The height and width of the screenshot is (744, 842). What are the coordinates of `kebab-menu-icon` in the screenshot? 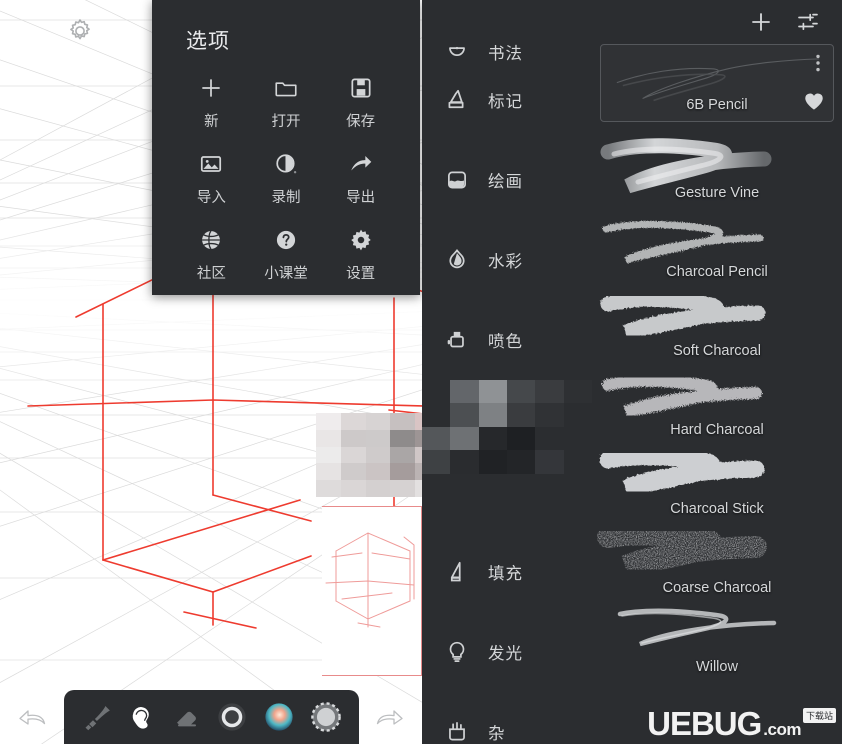 It's located at (818, 63).